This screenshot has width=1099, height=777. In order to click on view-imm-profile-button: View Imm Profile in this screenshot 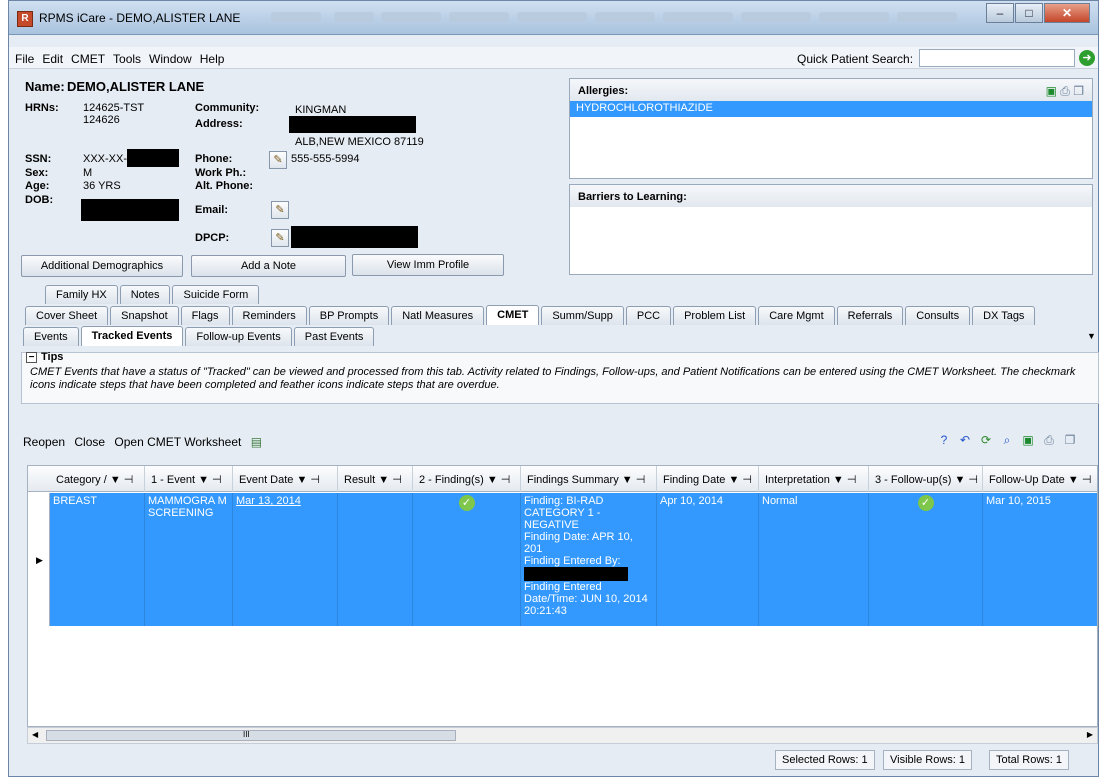, I will do `click(428, 265)`.